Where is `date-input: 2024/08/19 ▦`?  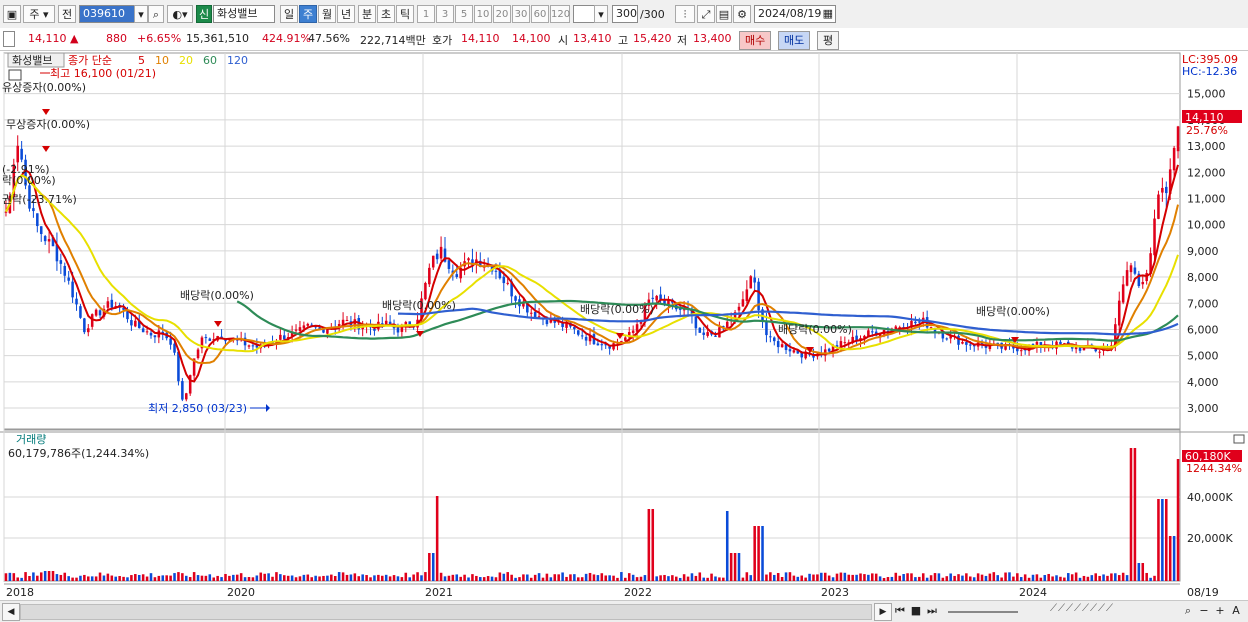
date-input: 2024/08/19 ▦ is located at coordinates (795, 14).